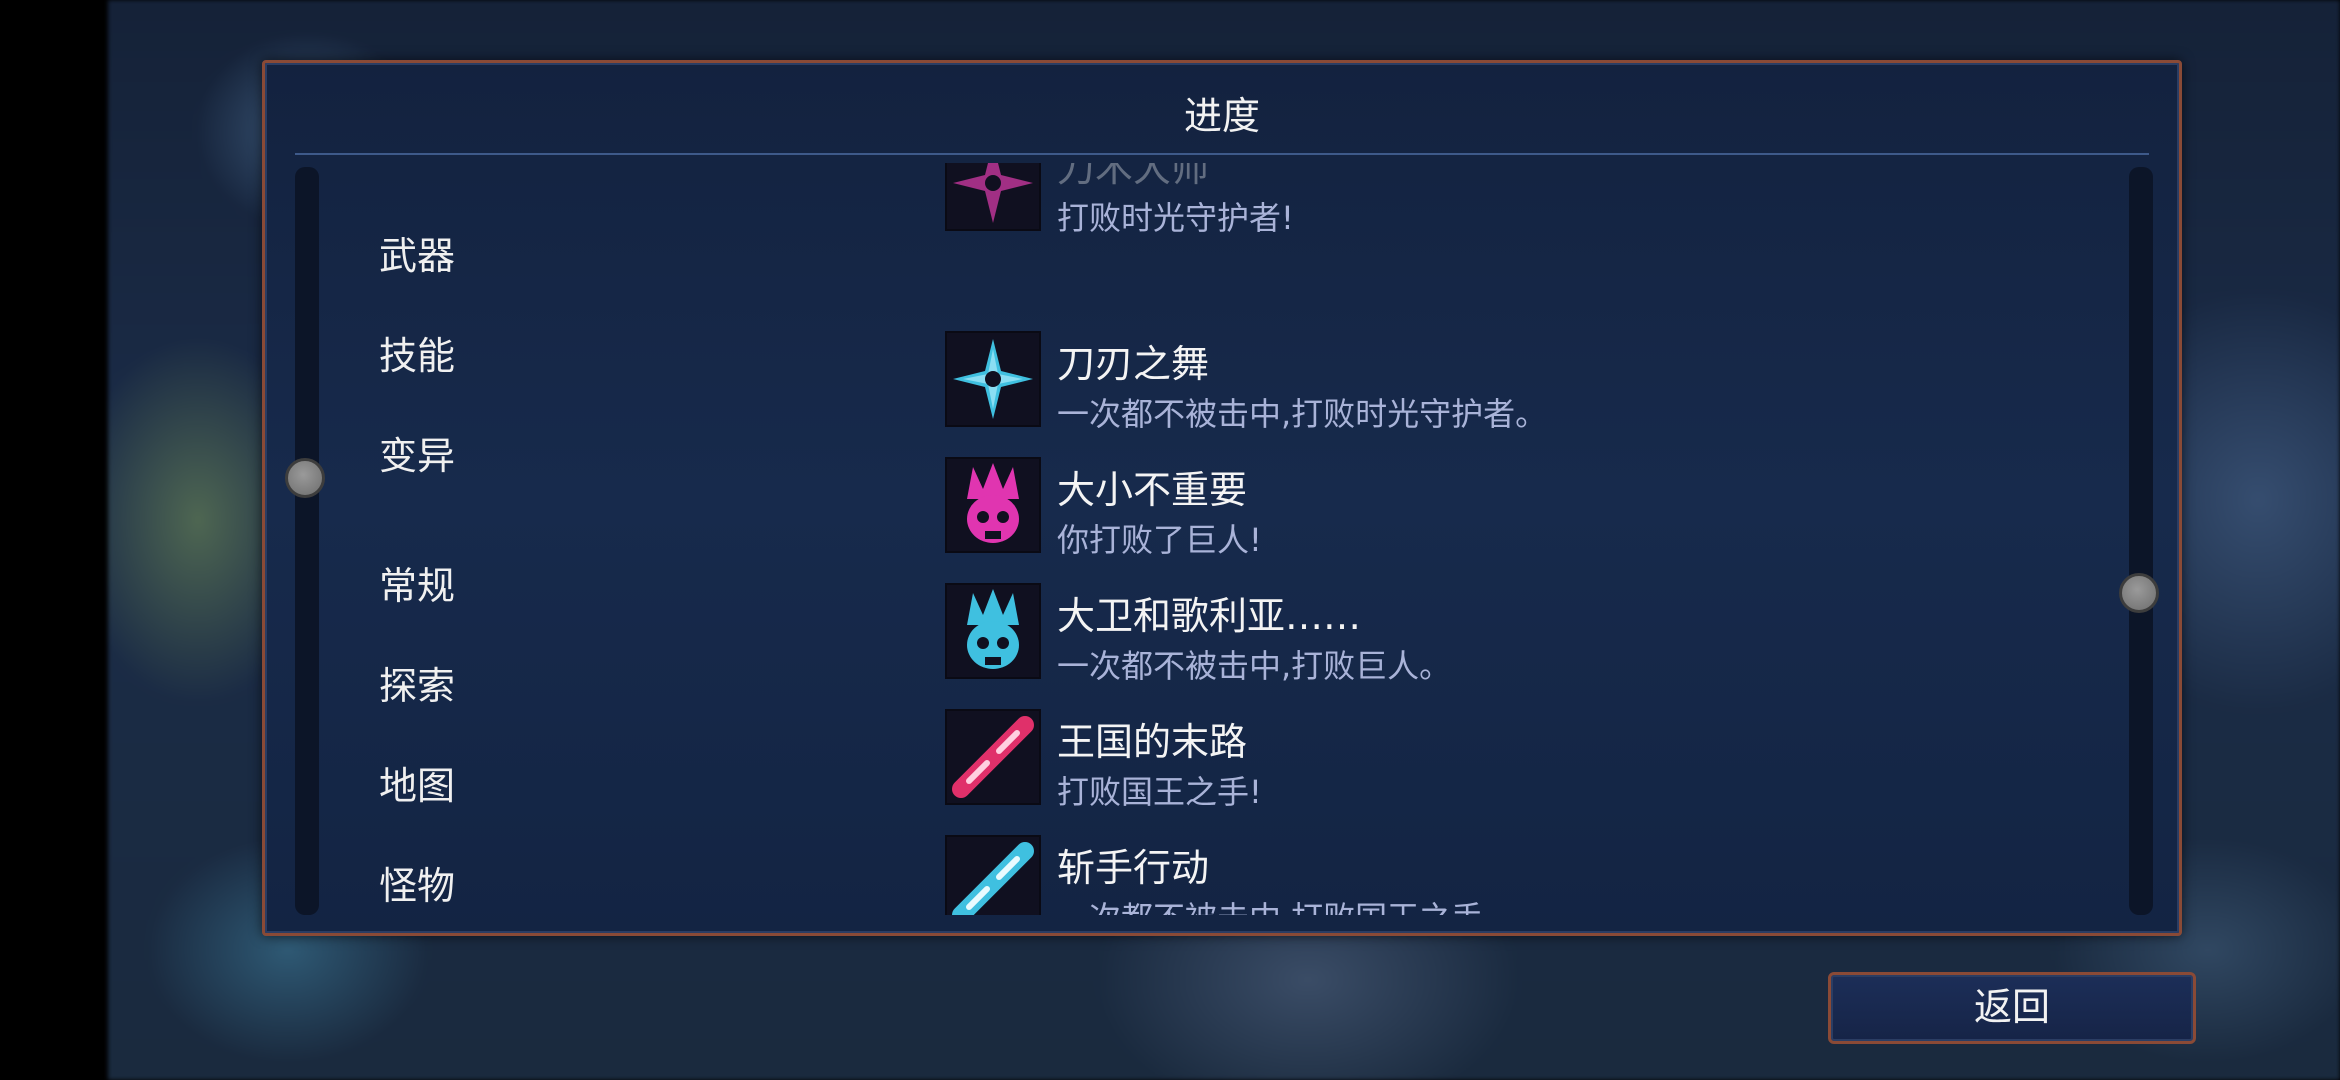 The width and height of the screenshot is (2340, 1080). What do you see at coordinates (1254, 666) in the screenshot?
I see `achievement-description: 一次都不被击中,打败巨人。` at bounding box center [1254, 666].